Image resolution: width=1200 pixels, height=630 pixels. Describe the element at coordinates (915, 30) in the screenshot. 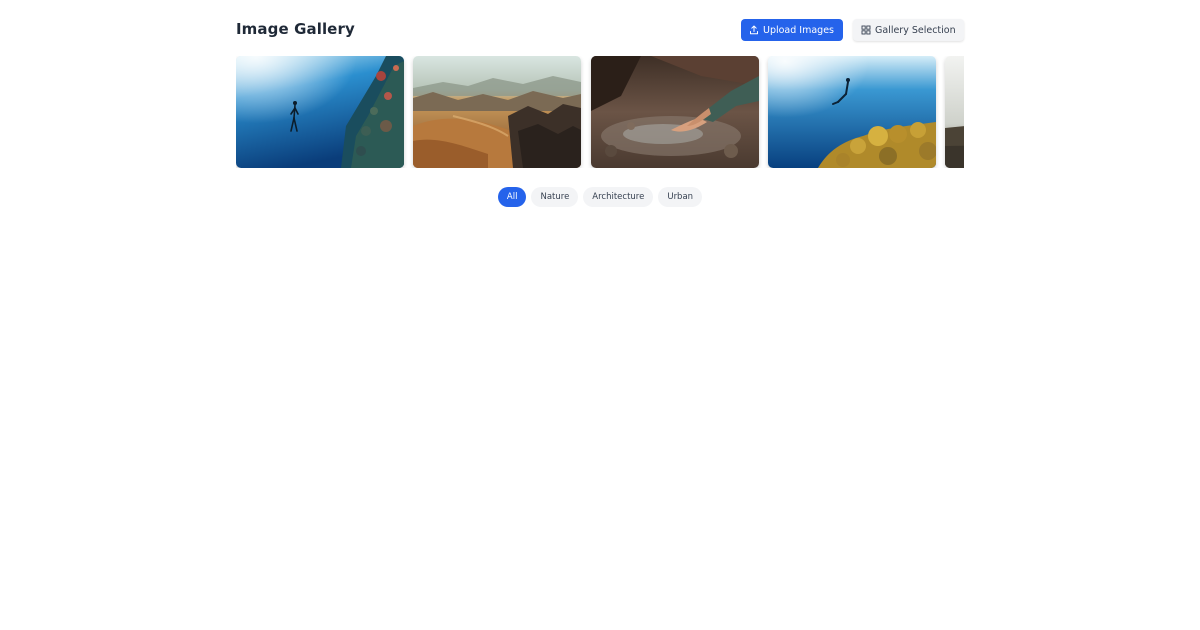

I see `gallery-selection-label: Gallery Selection` at that location.